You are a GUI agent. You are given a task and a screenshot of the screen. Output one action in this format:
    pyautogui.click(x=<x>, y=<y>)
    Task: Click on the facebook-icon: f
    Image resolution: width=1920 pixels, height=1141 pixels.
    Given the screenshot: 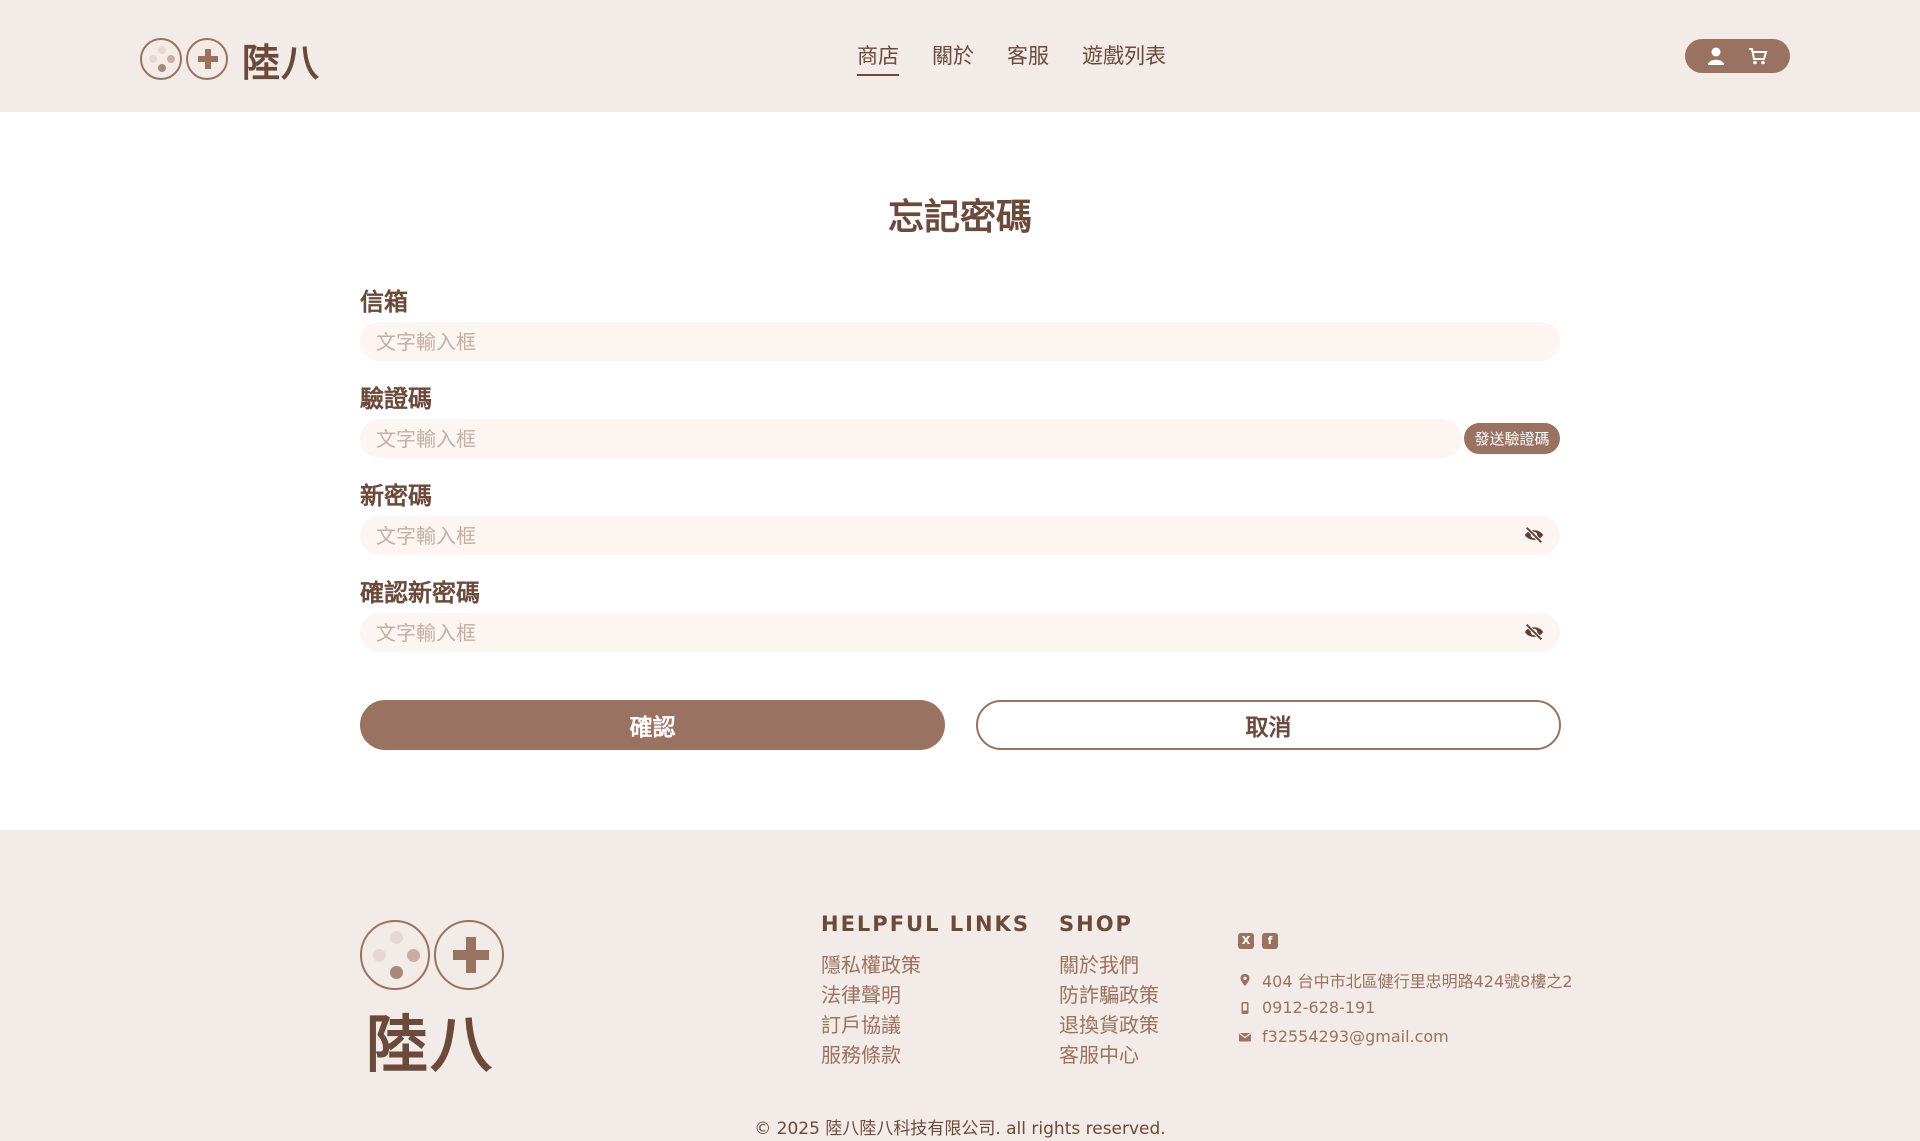 What is the action you would take?
    pyautogui.click(x=1270, y=941)
    